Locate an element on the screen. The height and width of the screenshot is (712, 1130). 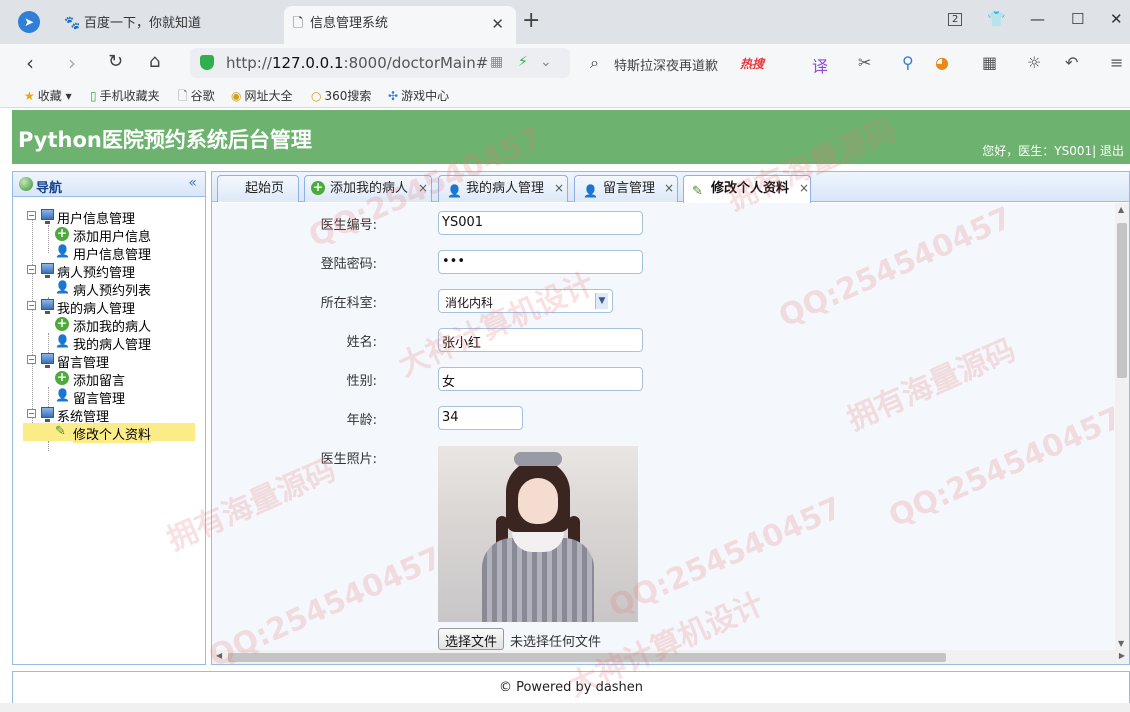
back-icon: ‹ is located at coordinates (30, 63).